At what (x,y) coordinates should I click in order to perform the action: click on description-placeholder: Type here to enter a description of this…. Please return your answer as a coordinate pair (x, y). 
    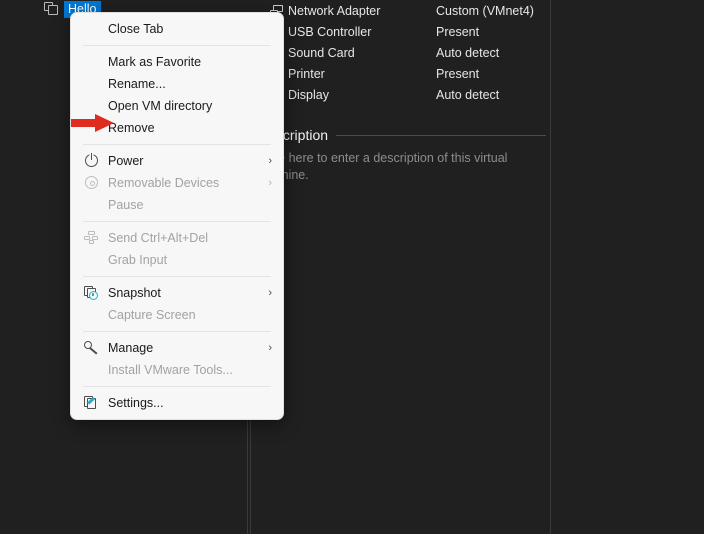
    Looking at the image, I should click on (383, 167).